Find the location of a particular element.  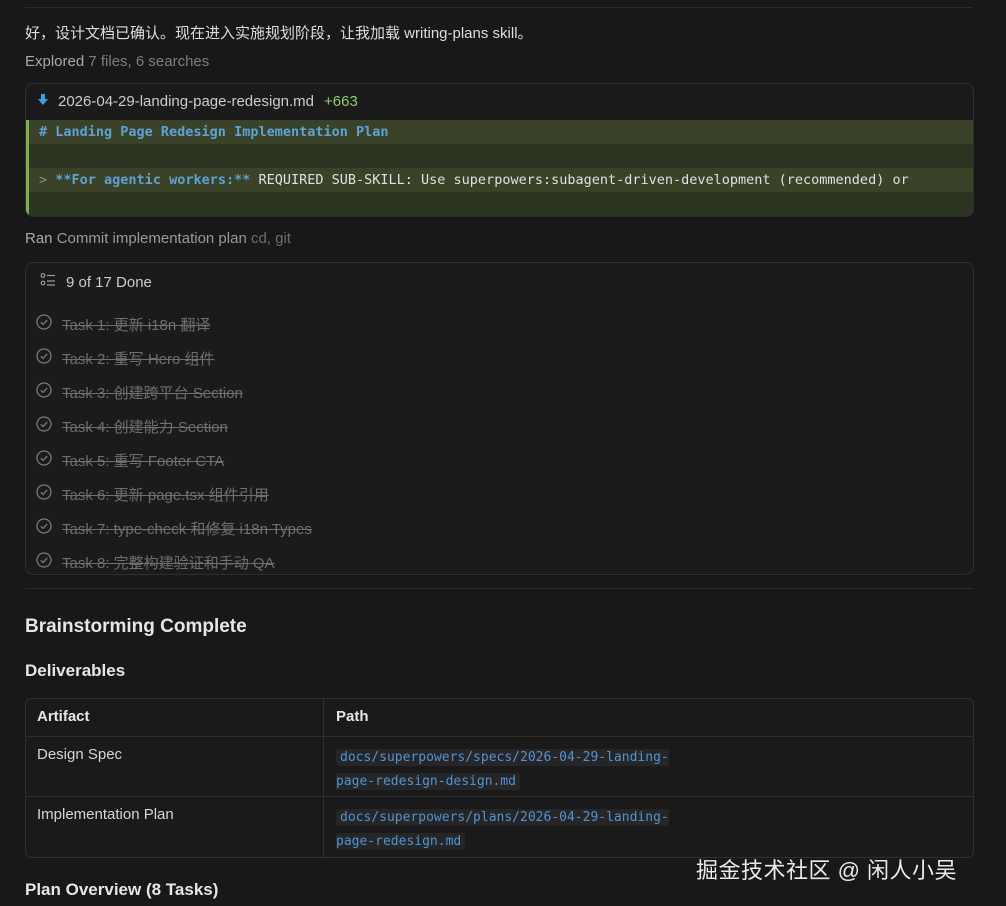

todo-item-label: Task 3: 创建跨平台 Section is located at coordinates (152, 393).